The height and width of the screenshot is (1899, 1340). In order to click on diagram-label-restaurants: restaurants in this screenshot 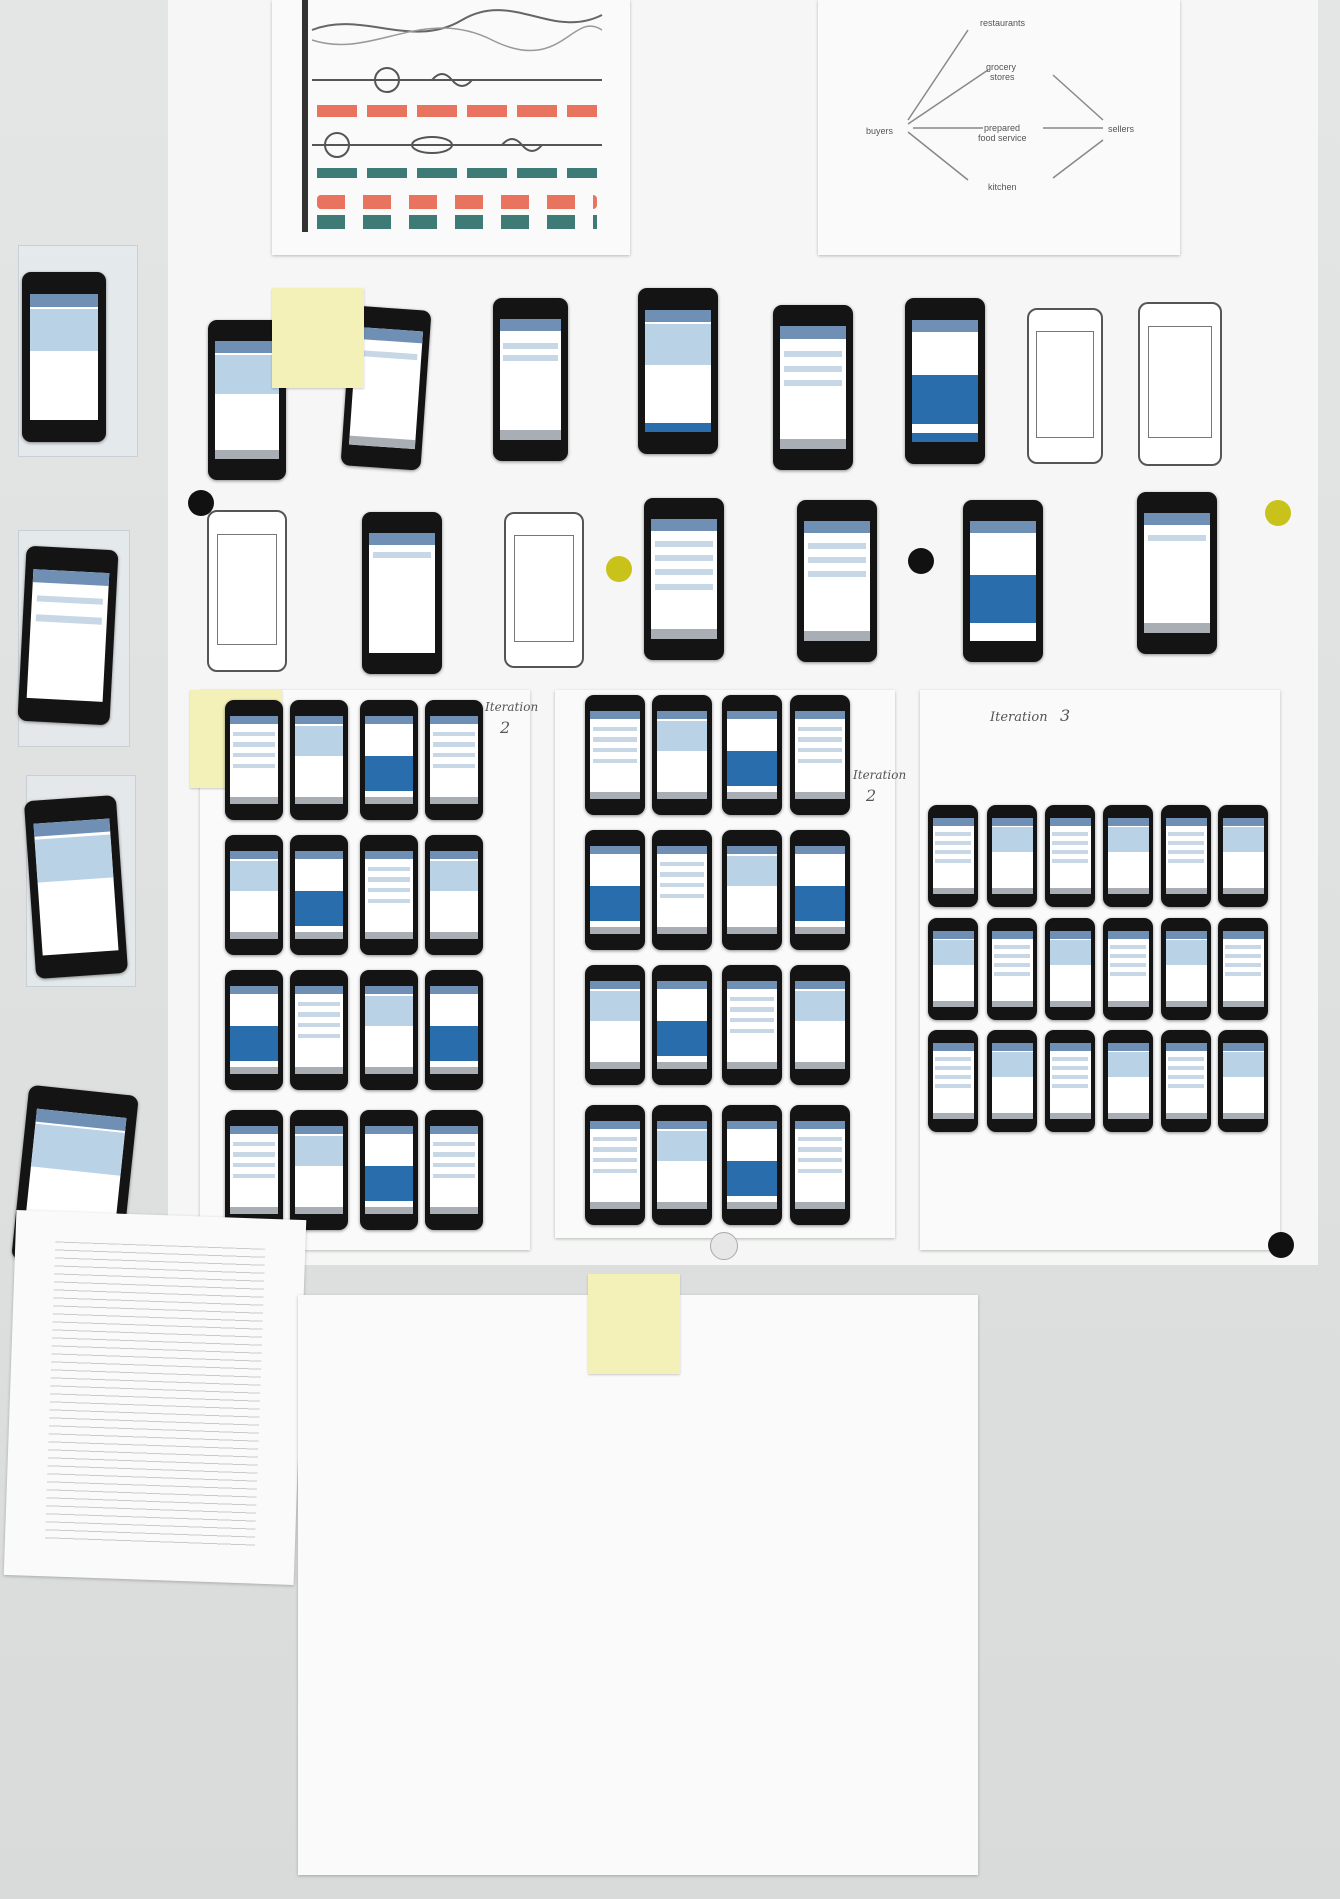, I will do `click(1003, 23)`.